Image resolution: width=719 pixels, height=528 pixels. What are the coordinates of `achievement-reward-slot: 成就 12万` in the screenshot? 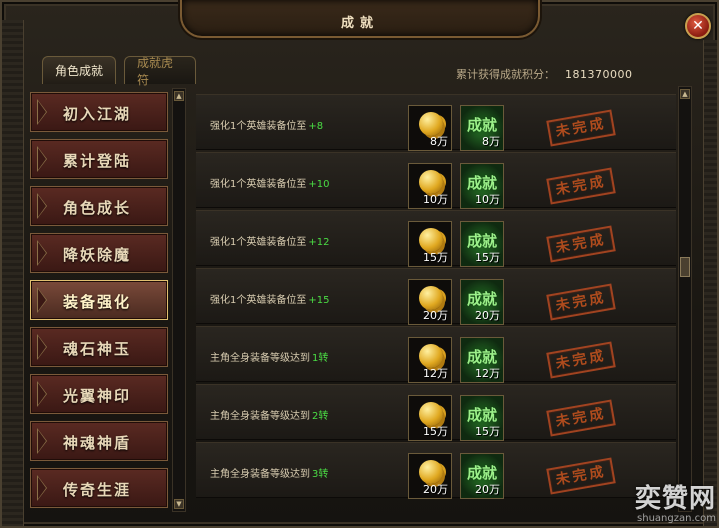 It's located at (482, 360).